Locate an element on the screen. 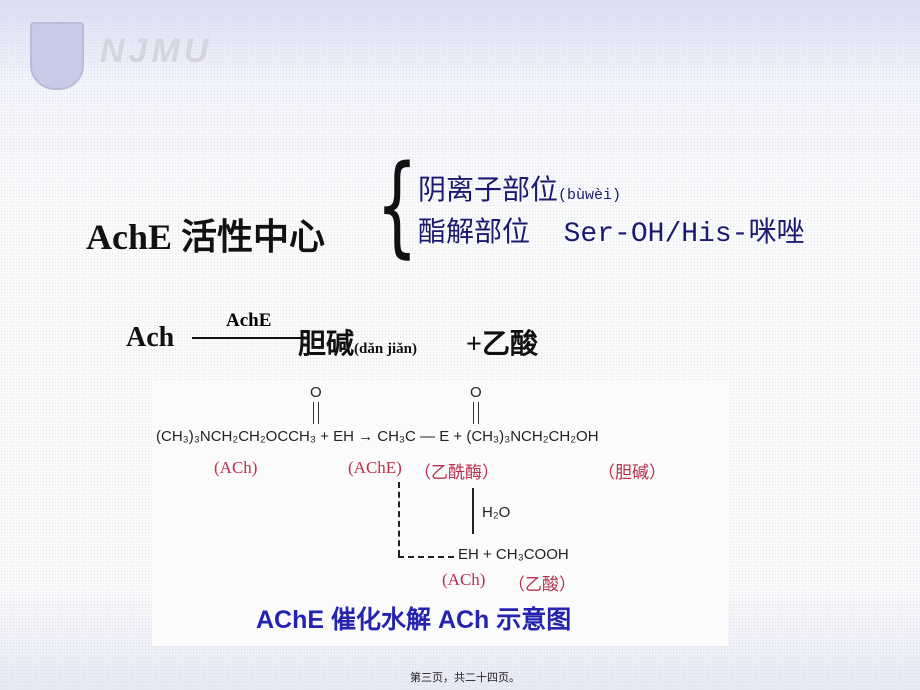 This screenshot has width=920, height=690. regeneration-line is located at coordinates (426, 557).